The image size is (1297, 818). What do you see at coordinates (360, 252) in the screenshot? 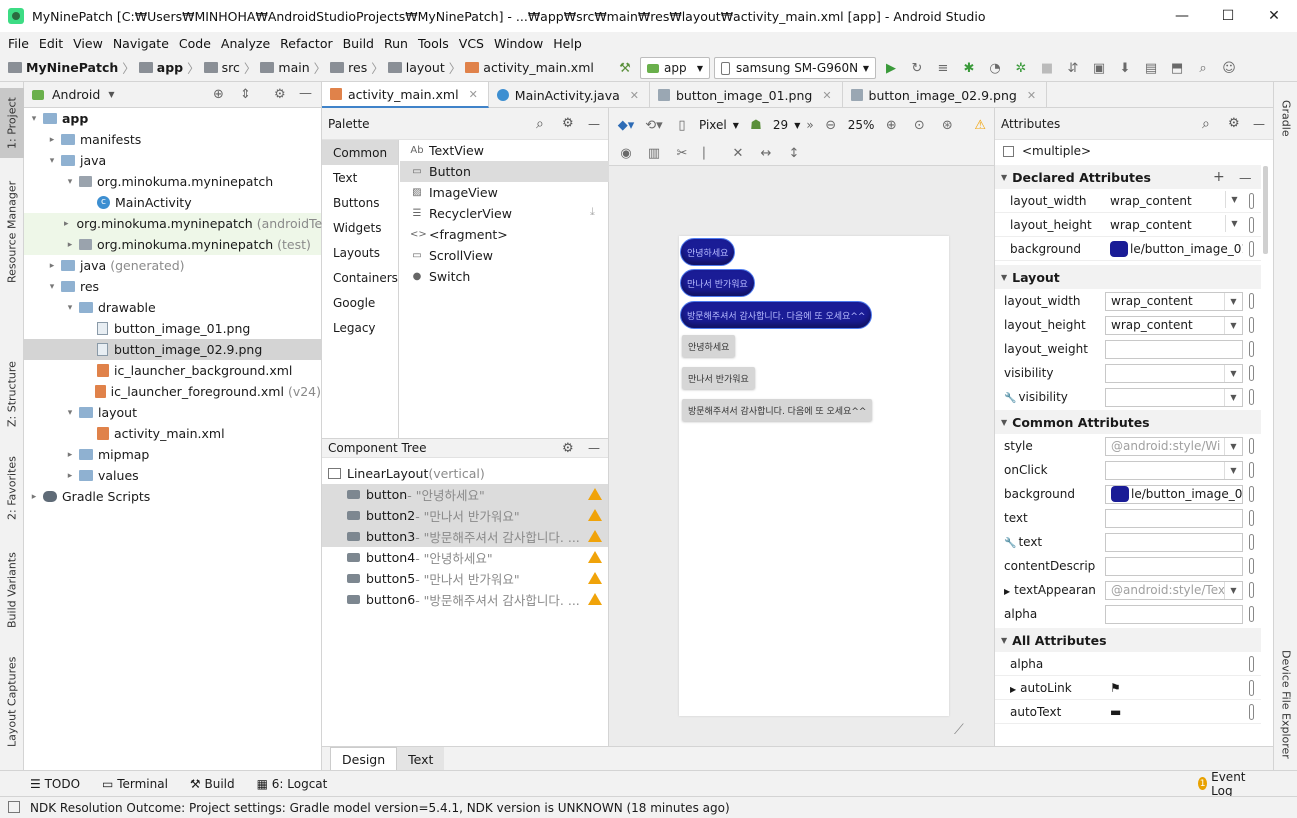
I see `palette-category-layouts: Layouts` at bounding box center [360, 252].